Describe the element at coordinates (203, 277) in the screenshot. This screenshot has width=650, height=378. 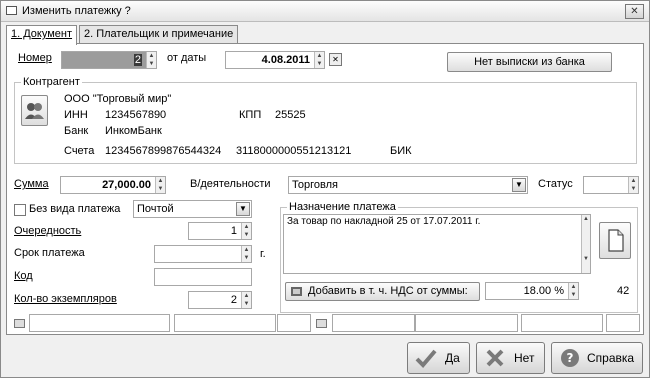
I see `code-field` at that location.